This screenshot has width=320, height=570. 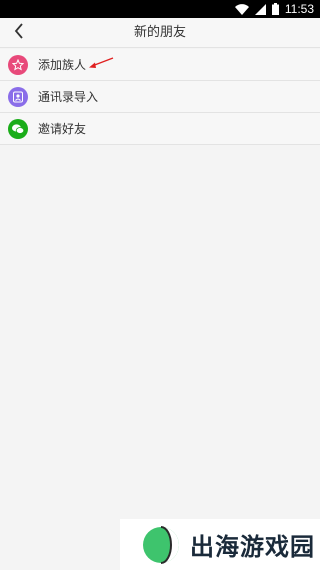 I want to click on list-item-import-contacts: 通讯录导入, so click(x=160, y=97).